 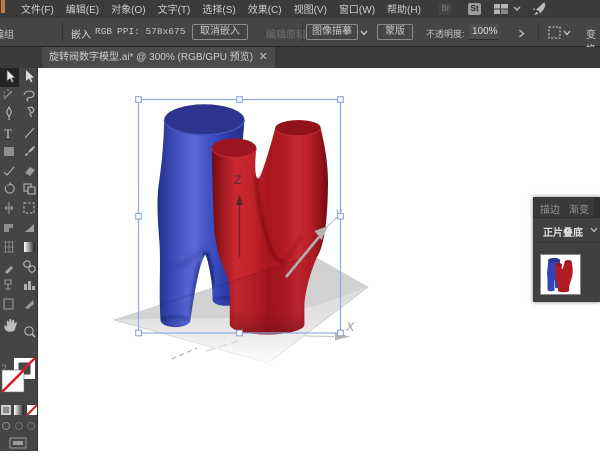 What do you see at coordinates (237, 180) in the screenshot?
I see `svg-text: Z` at bounding box center [237, 180].